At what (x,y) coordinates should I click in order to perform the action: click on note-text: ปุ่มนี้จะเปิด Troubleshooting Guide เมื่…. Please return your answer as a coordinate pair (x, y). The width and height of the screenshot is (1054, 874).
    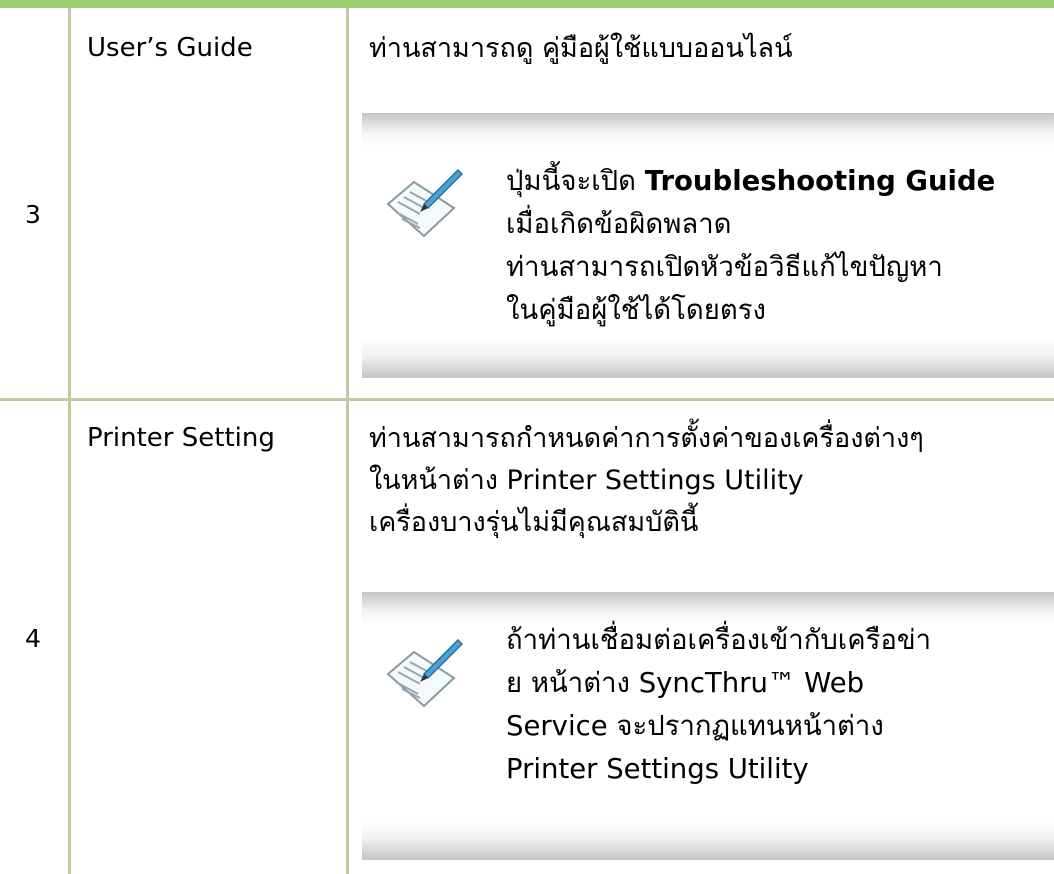
    Looking at the image, I should click on (777, 246).